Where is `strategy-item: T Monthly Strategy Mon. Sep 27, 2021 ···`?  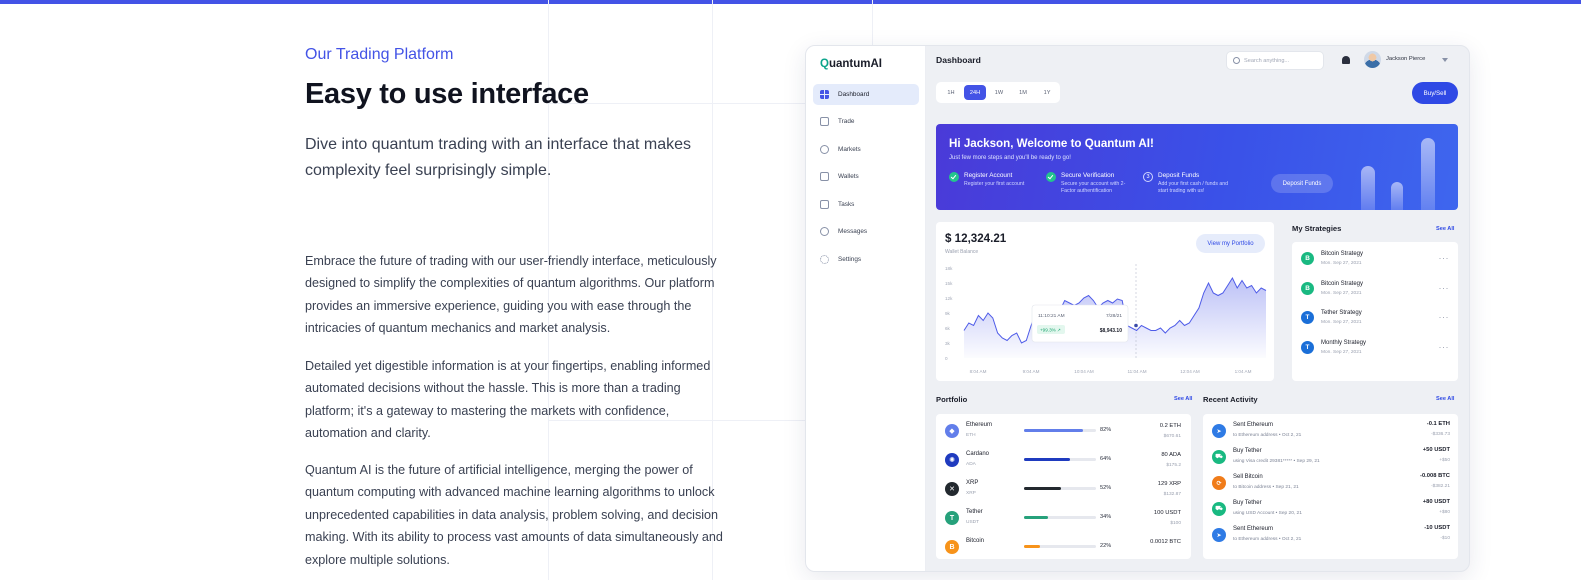
strategy-item: T Monthly Strategy Mon. Sep 27, 2021 ··· is located at coordinates (1375, 349).